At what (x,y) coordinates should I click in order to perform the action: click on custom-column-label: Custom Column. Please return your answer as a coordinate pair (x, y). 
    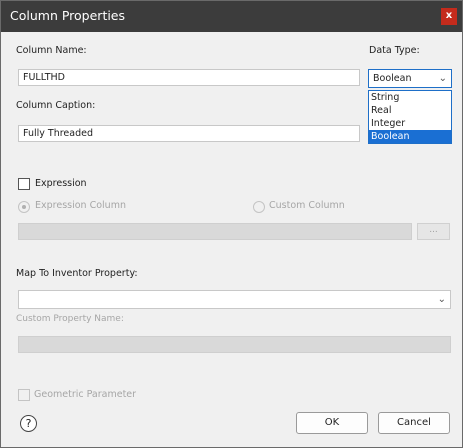
    Looking at the image, I should click on (307, 205).